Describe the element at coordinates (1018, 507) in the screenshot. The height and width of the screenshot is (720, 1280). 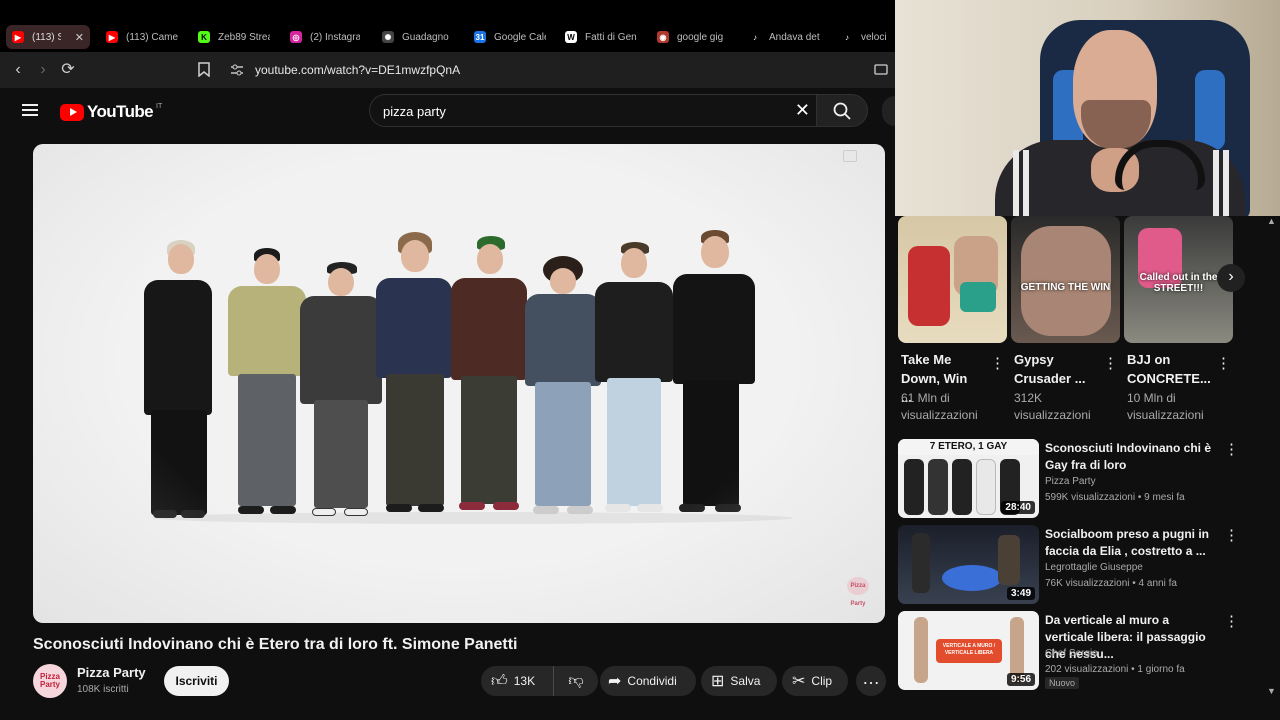
I see `video-duration: 28:40` at that location.